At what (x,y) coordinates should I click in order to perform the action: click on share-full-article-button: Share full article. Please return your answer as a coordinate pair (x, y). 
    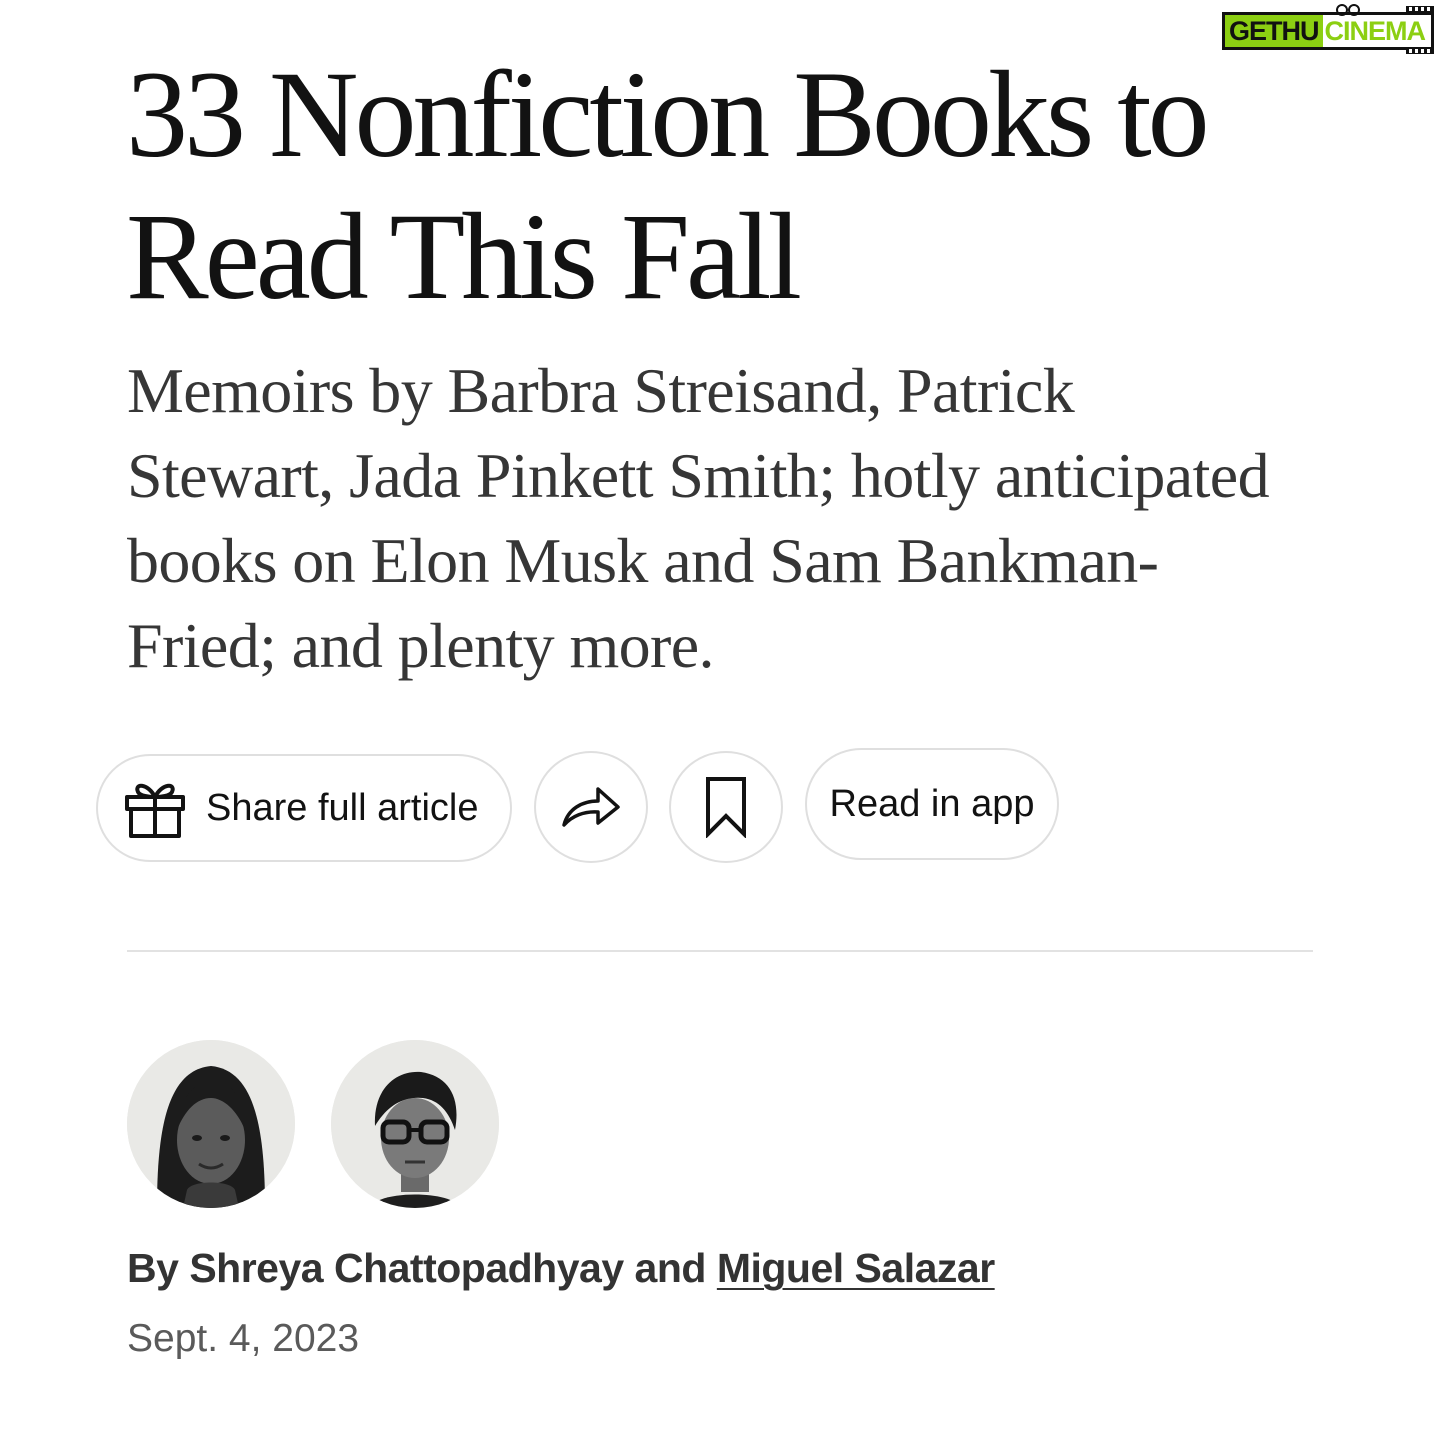
    Looking at the image, I should click on (304, 808).